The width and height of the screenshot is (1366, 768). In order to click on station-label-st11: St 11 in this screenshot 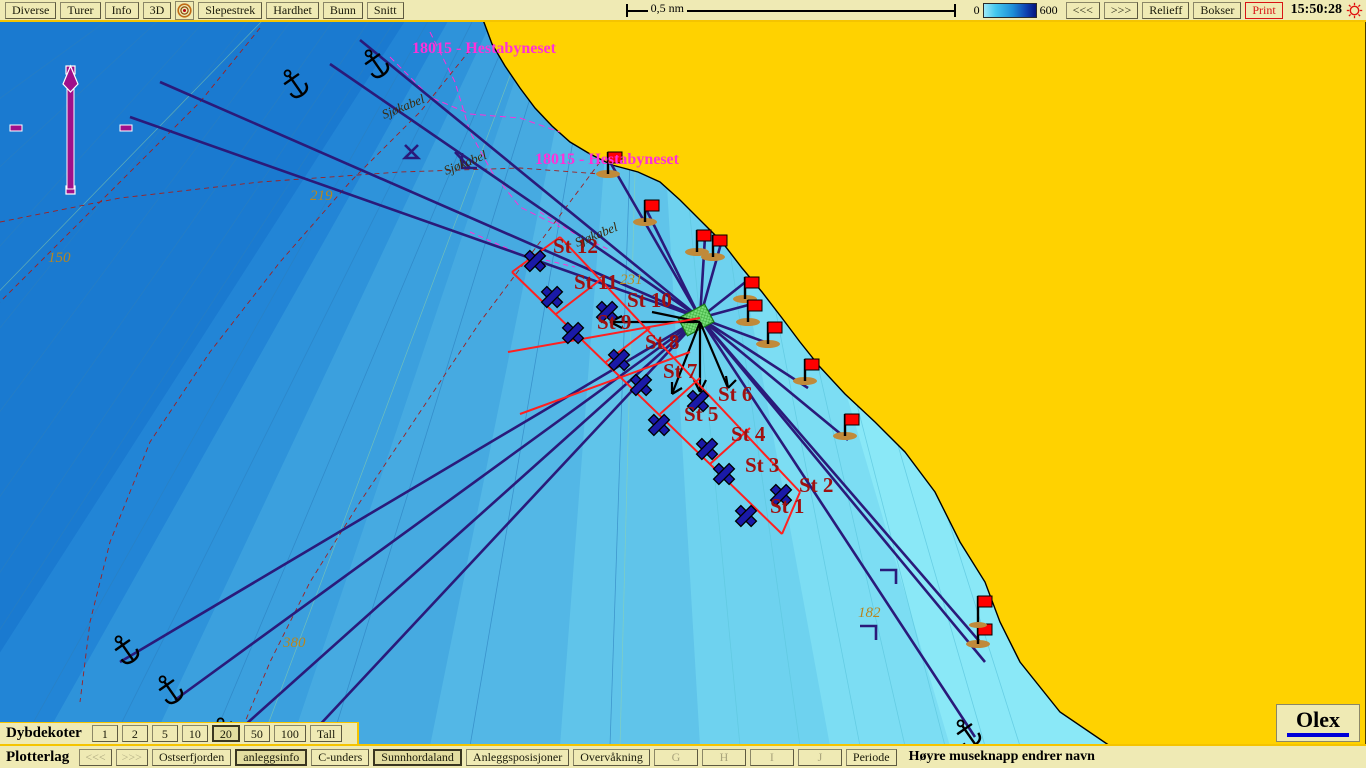, I will do `click(596, 282)`.